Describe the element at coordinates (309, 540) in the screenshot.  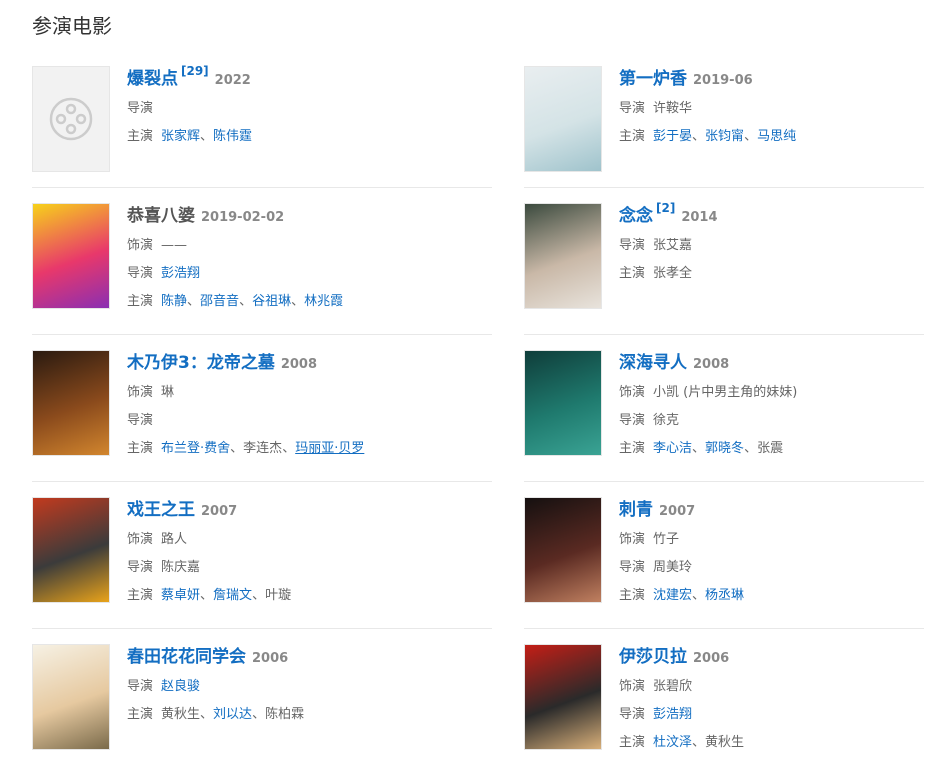
I see `credit-row: 饰演 路人` at that location.